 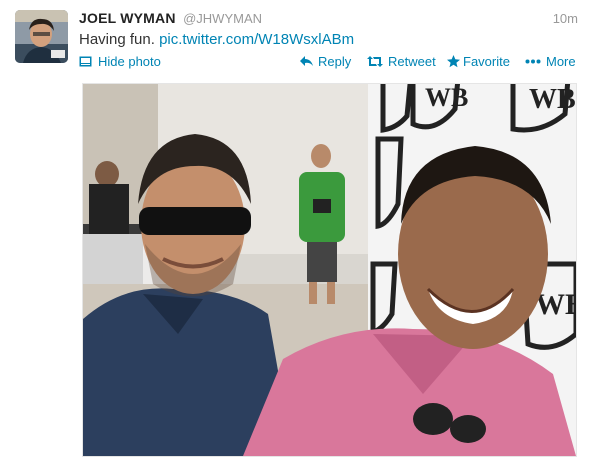 I want to click on hide-photo-label: Hide photo, so click(x=129, y=61).